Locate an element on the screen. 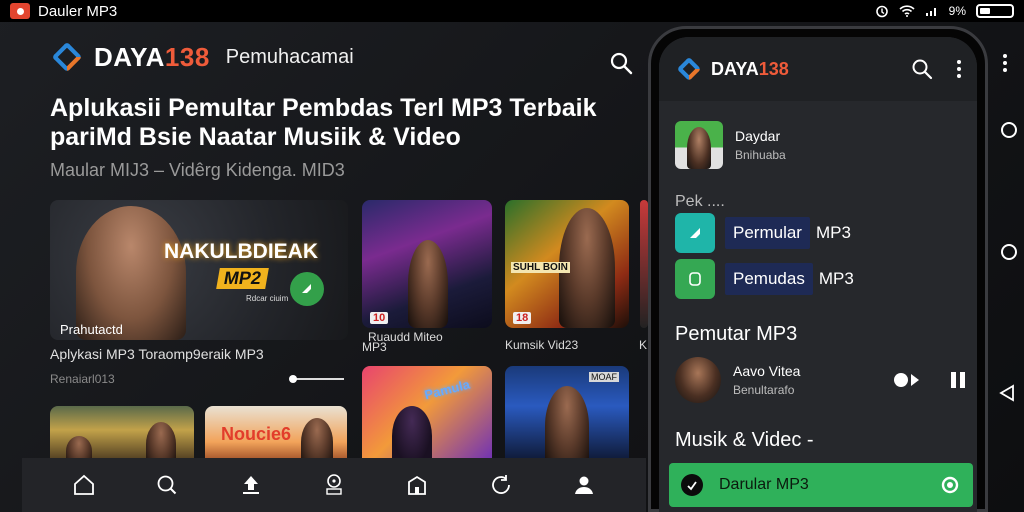  video-card-2: SUHL BOIN 18 is located at coordinates (567, 264).